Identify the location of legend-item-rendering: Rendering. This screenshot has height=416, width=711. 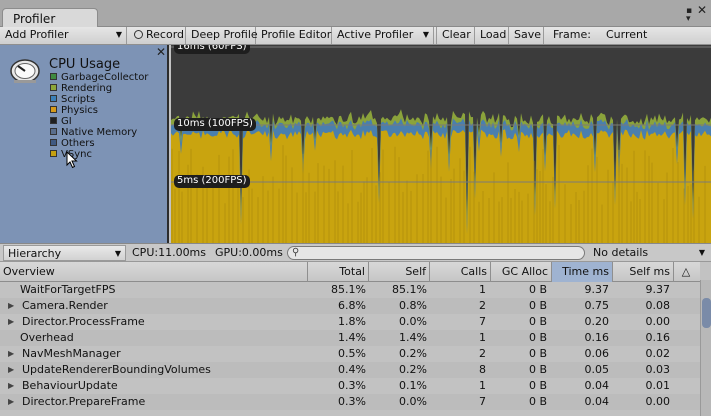
(81, 88).